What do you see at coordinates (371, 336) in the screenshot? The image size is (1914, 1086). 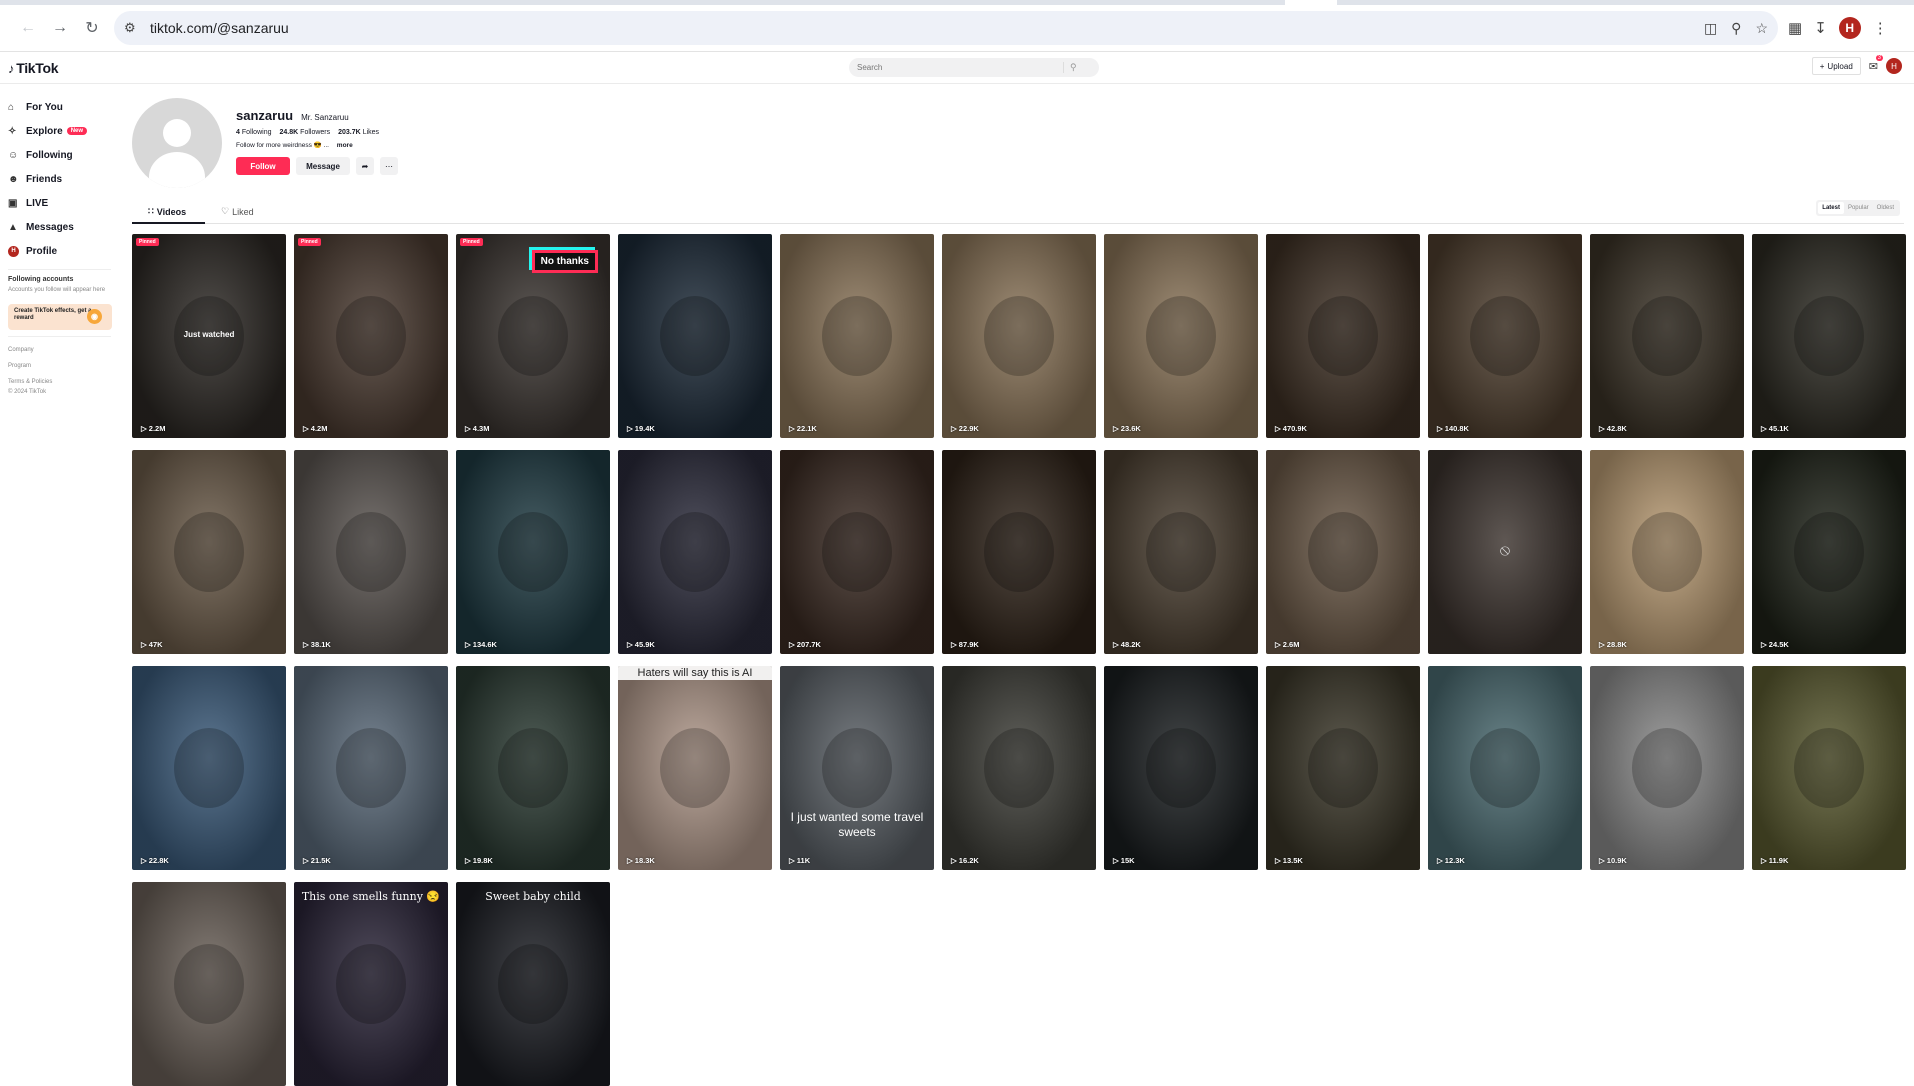 I see `video-card: Pinned ▷ 4.2M` at bounding box center [371, 336].